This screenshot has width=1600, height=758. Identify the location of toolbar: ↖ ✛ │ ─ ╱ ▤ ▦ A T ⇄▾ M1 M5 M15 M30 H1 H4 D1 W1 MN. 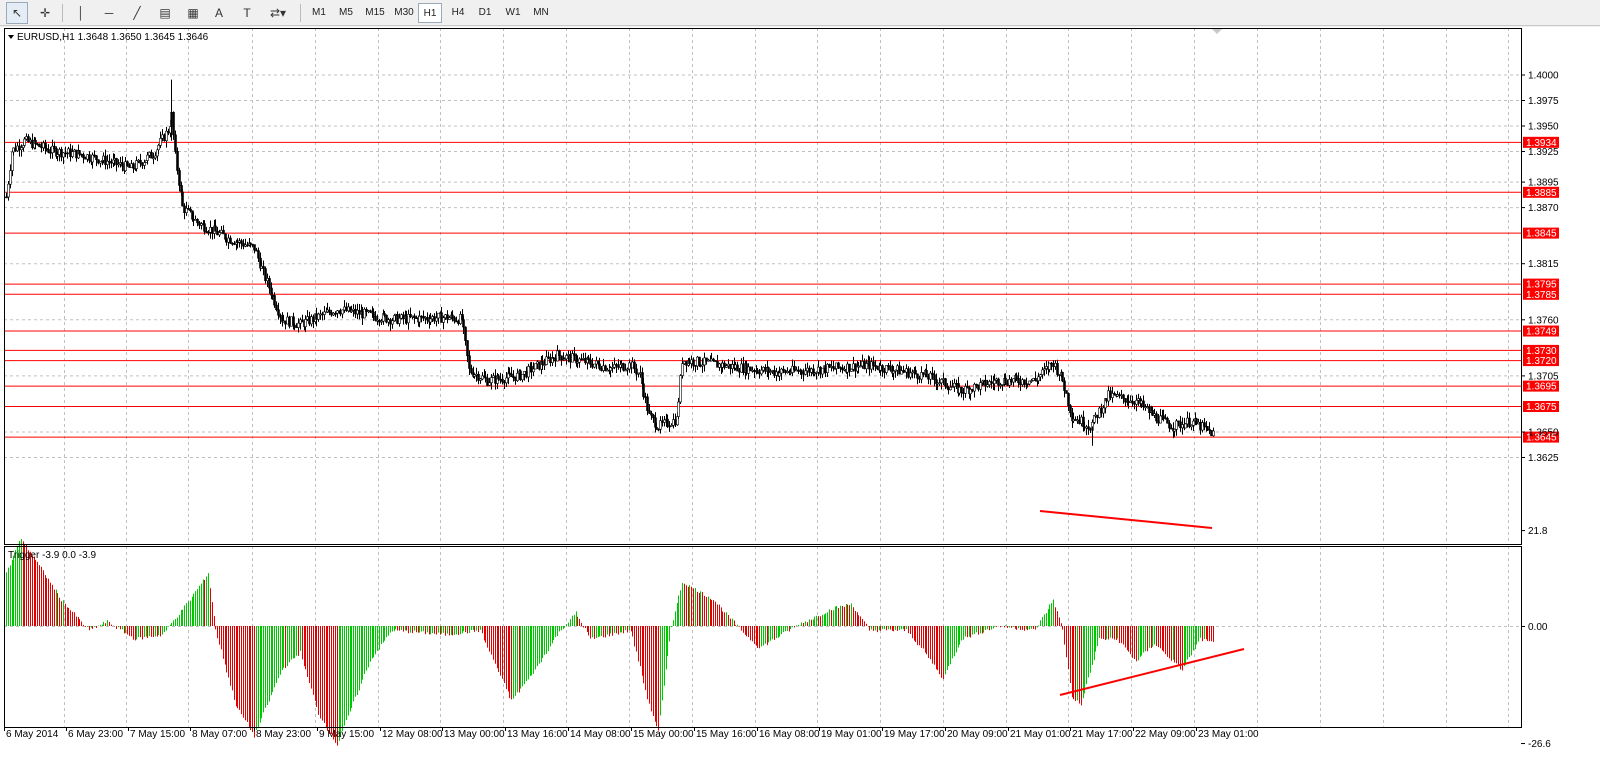
(800, 13).